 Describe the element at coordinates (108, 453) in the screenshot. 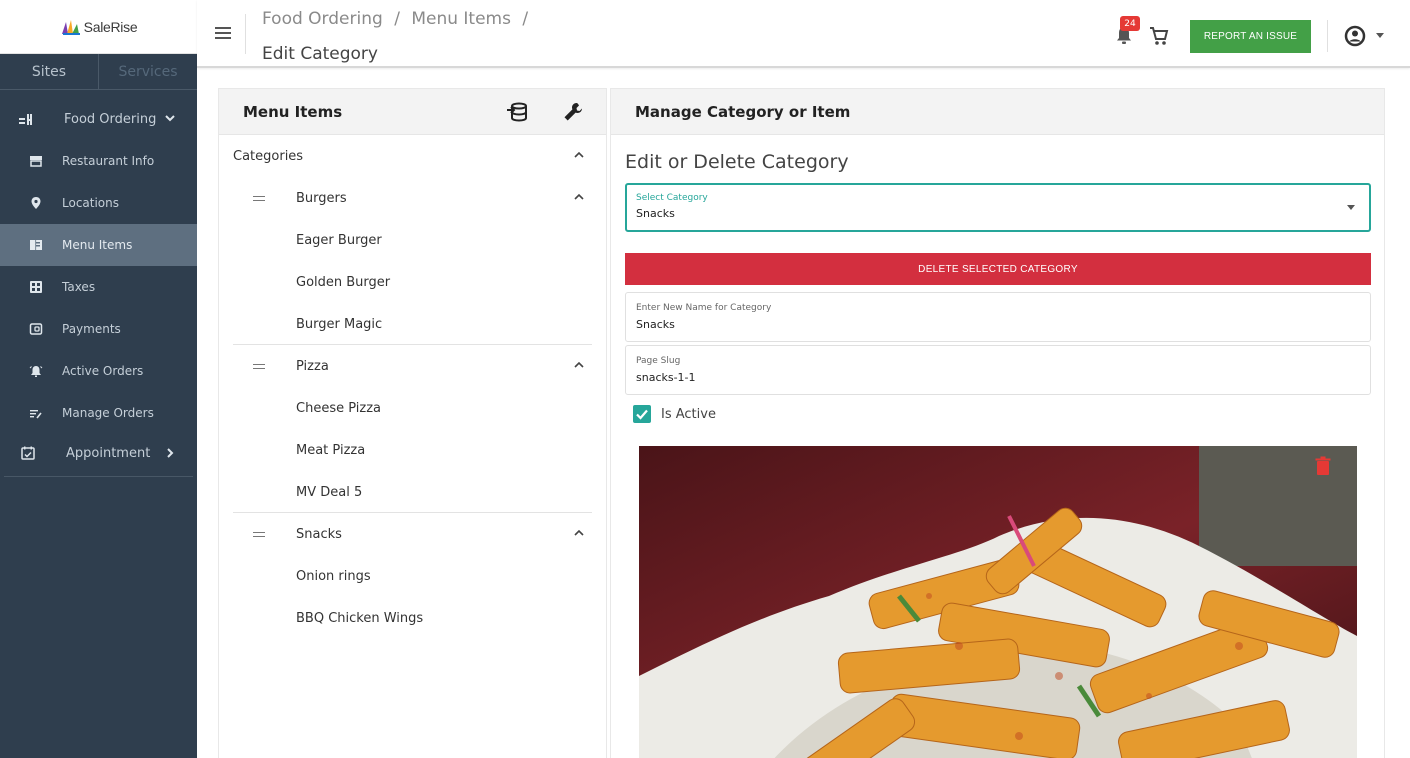

I see `sidebar-group-label: Appointment` at that location.